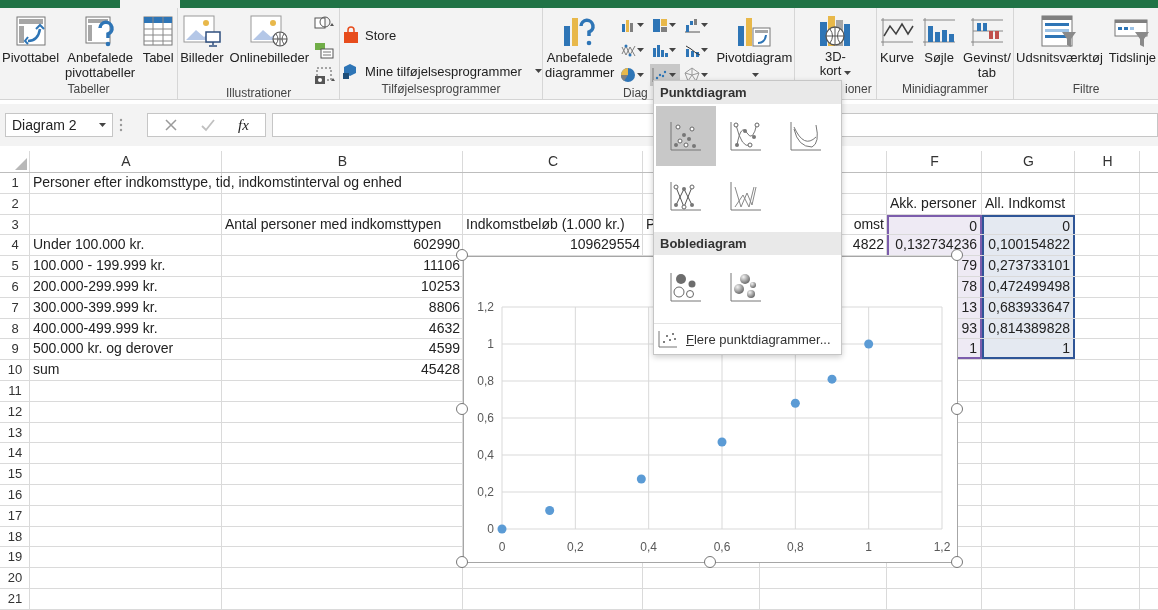 This screenshot has width=1158, height=610. What do you see at coordinates (99, 266) in the screenshot?
I see `table-cell-text: 100.000 - 199.999 kr.` at bounding box center [99, 266].